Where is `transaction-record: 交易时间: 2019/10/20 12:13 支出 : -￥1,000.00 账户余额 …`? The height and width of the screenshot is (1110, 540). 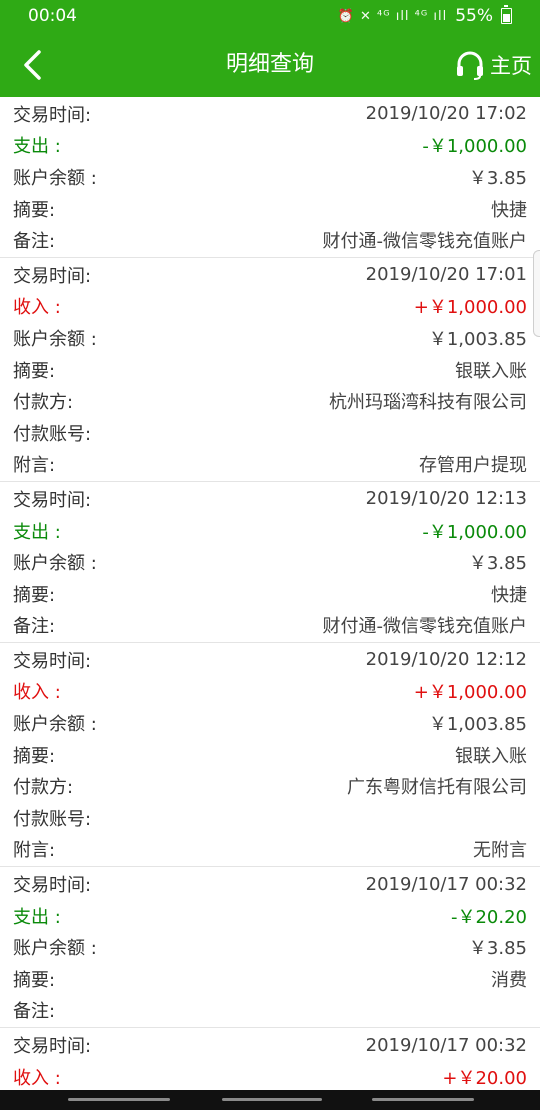 transaction-record: 交易时间: 2019/10/20 12:13 支出 : -￥1,000.00 账户余额 … is located at coordinates (270, 563).